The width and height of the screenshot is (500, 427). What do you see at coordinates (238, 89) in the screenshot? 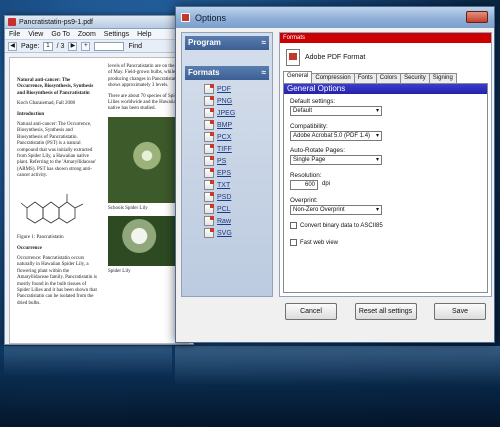
I see `format-item-pdf: PDF` at bounding box center [238, 89].